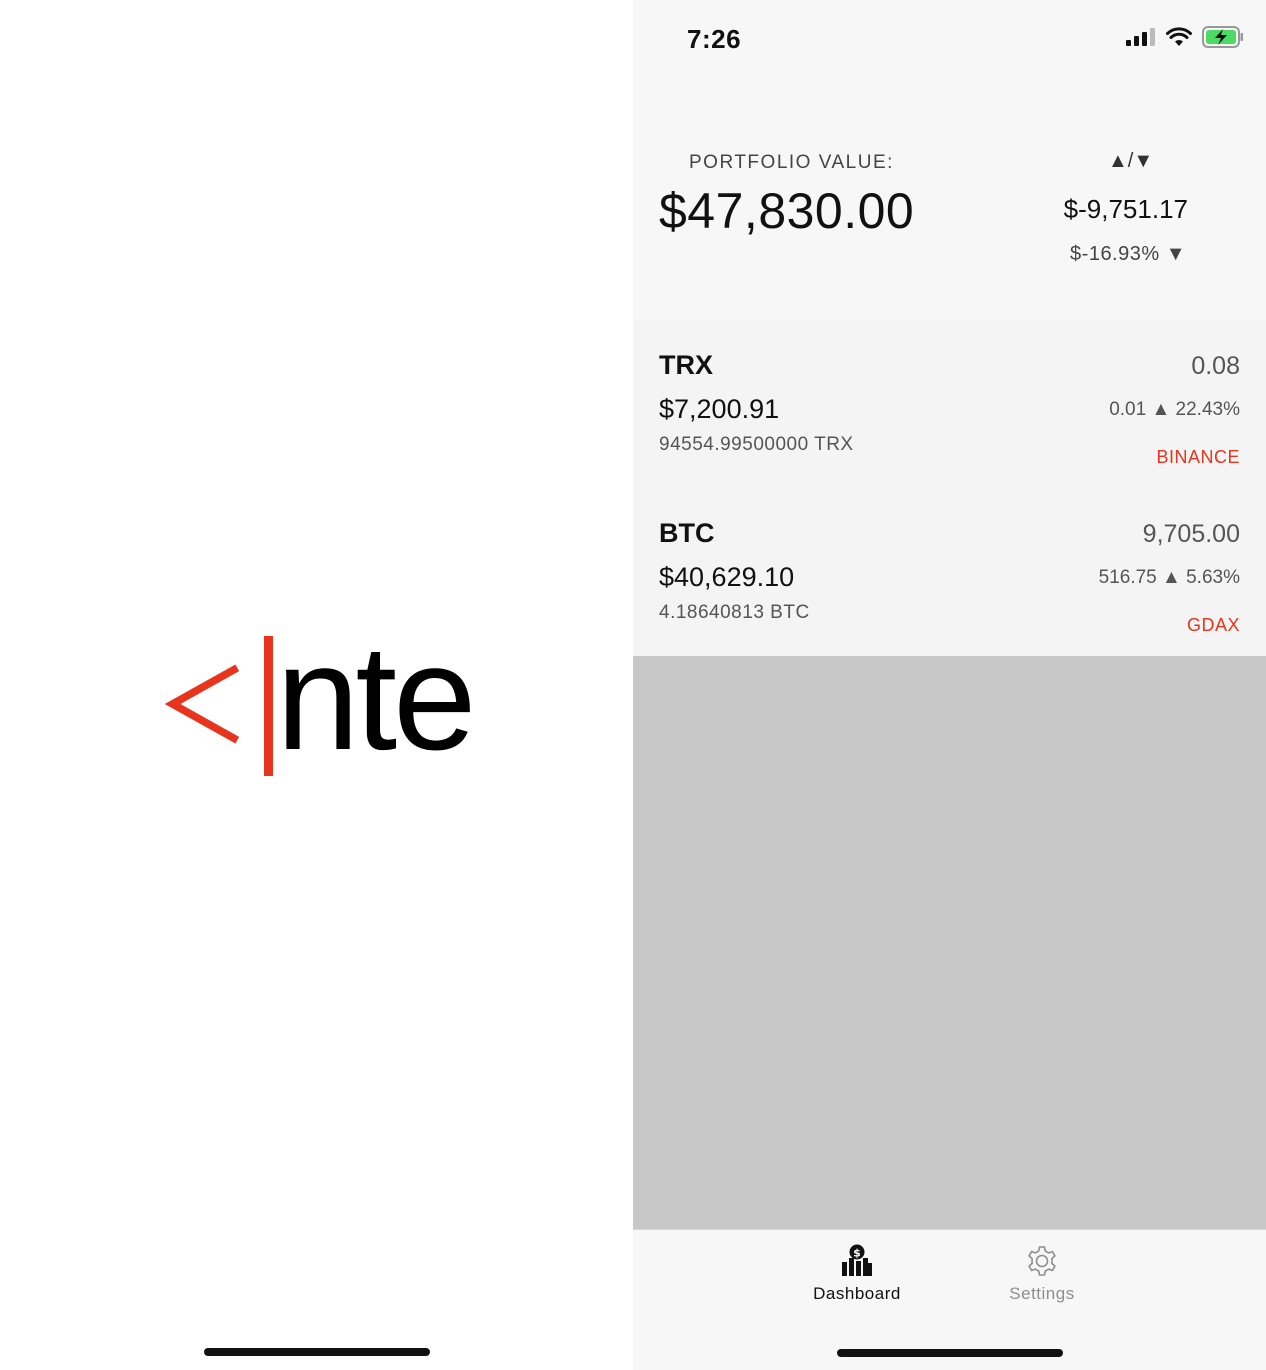 This screenshot has width=1266, height=1370. I want to click on coin-holdings: 4.18640813 BTC, so click(734, 612).